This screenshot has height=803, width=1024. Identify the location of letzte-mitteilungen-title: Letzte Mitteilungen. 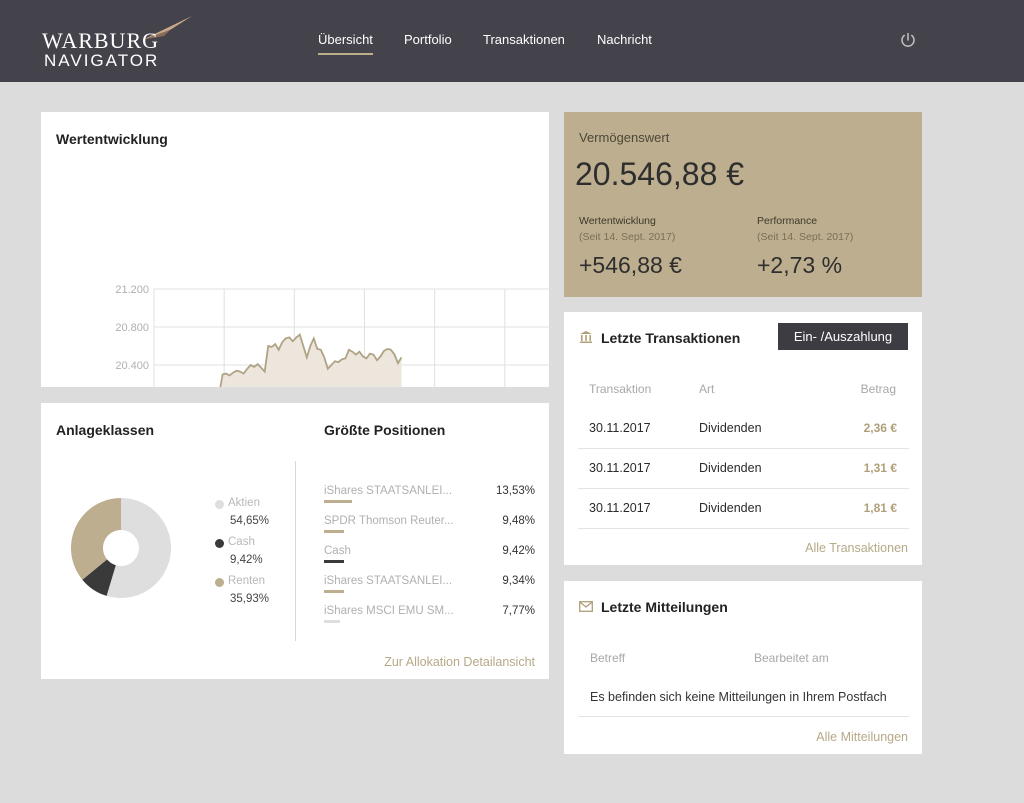
(664, 607).